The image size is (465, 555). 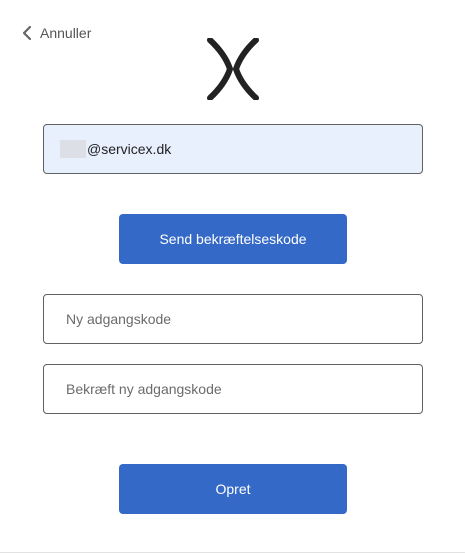 What do you see at coordinates (73, 149) in the screenshot?
I see `redacted-email-prefix` at bounding box center [73, 149].